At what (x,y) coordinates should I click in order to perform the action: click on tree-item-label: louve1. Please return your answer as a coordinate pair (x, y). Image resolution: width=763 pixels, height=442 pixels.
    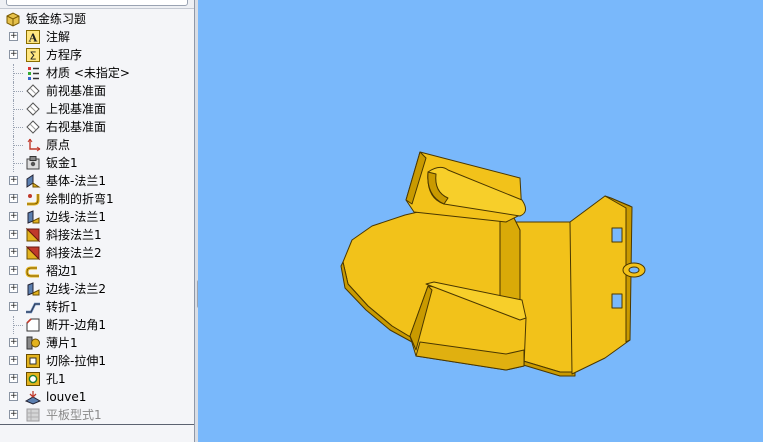
    Looking at the image, I should click on (66, 397).